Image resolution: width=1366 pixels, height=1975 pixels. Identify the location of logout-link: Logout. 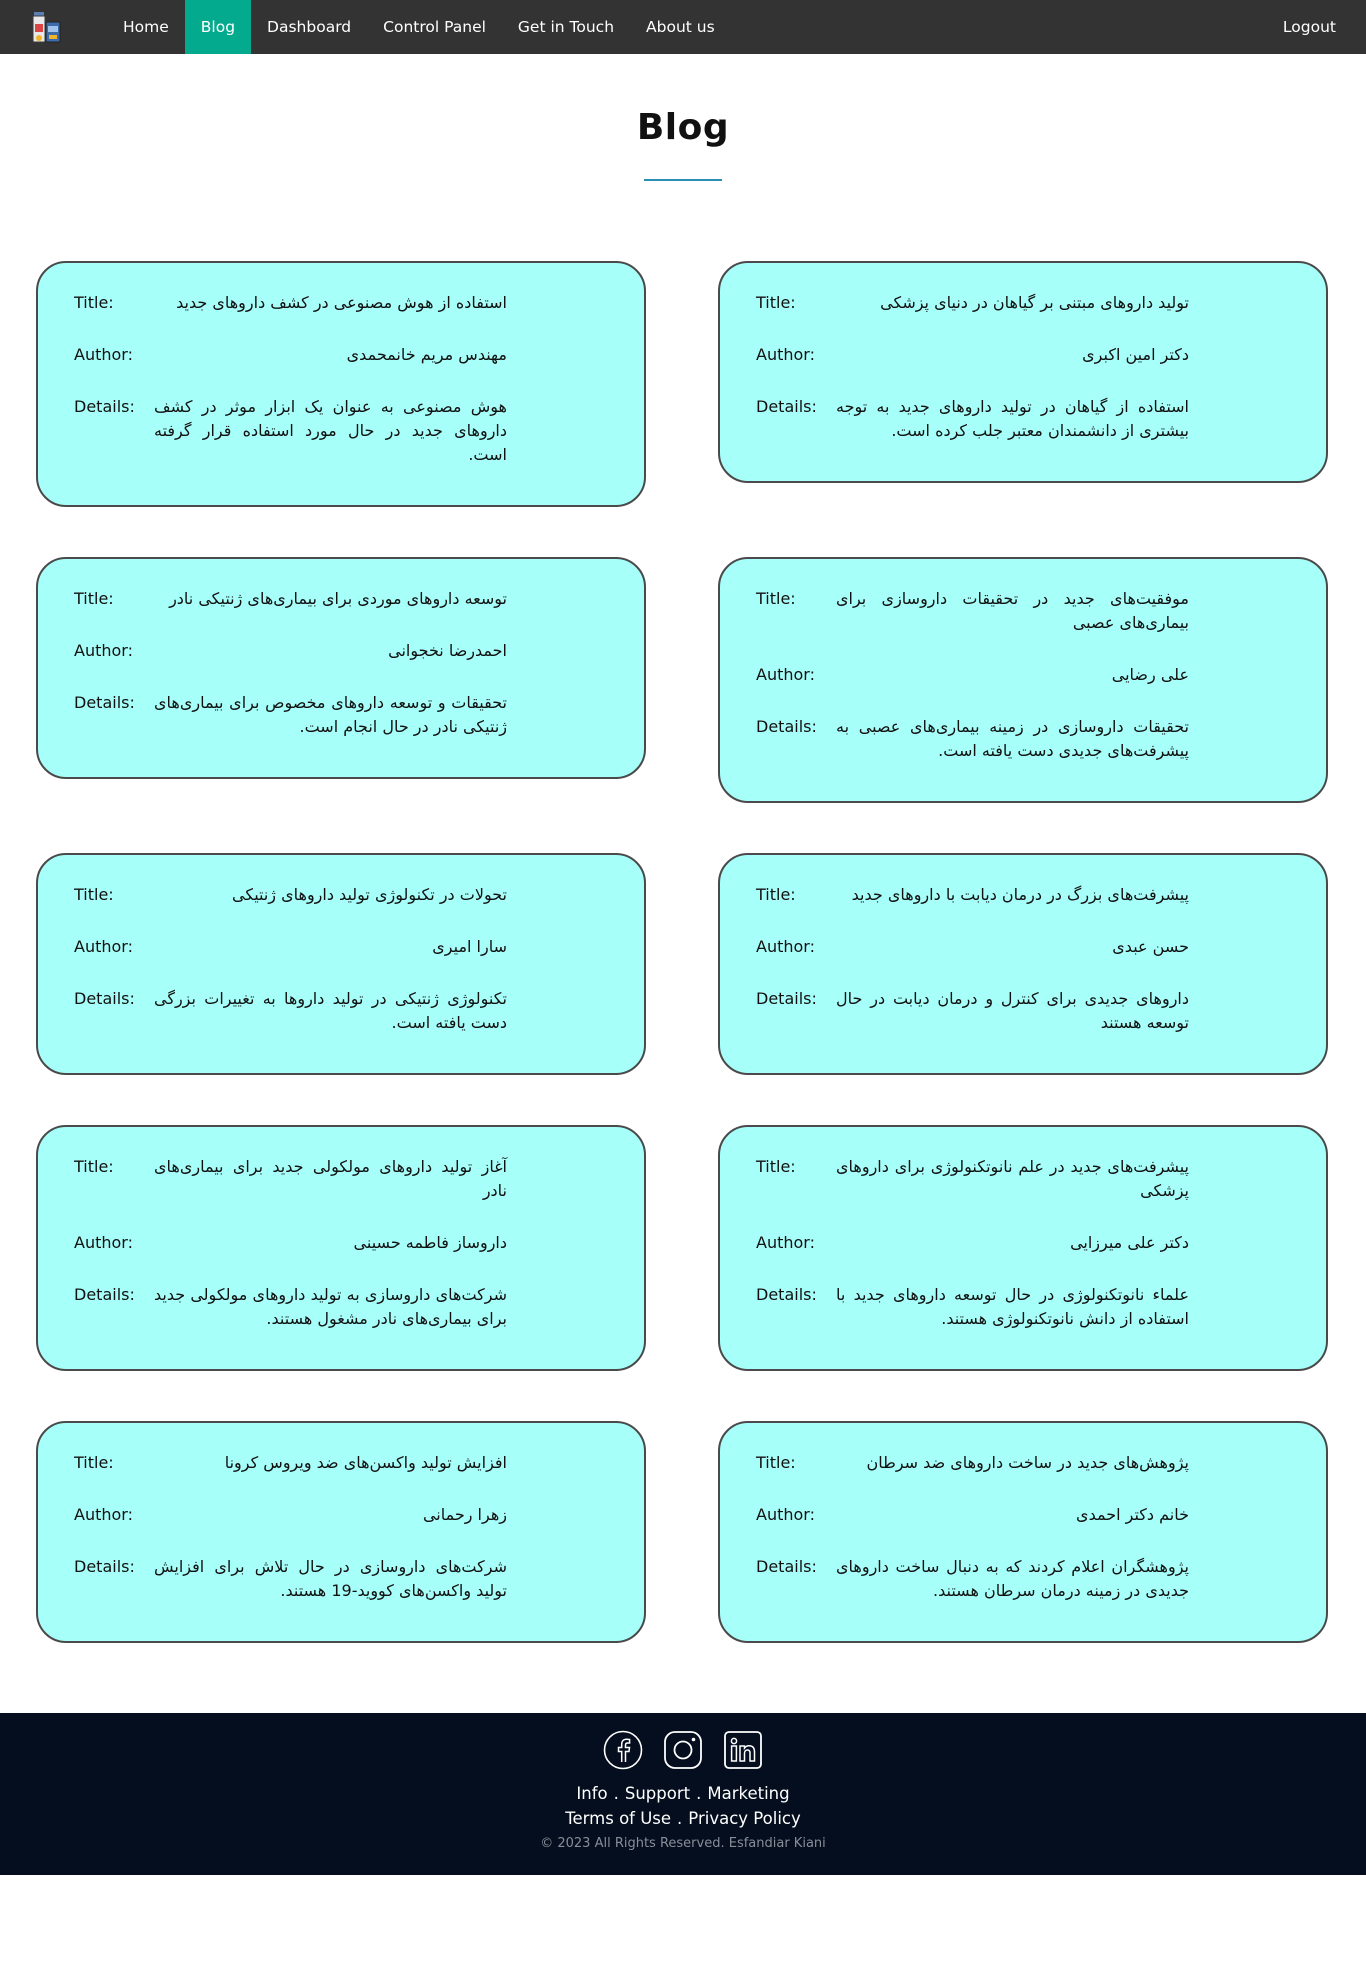
(1309, 27).